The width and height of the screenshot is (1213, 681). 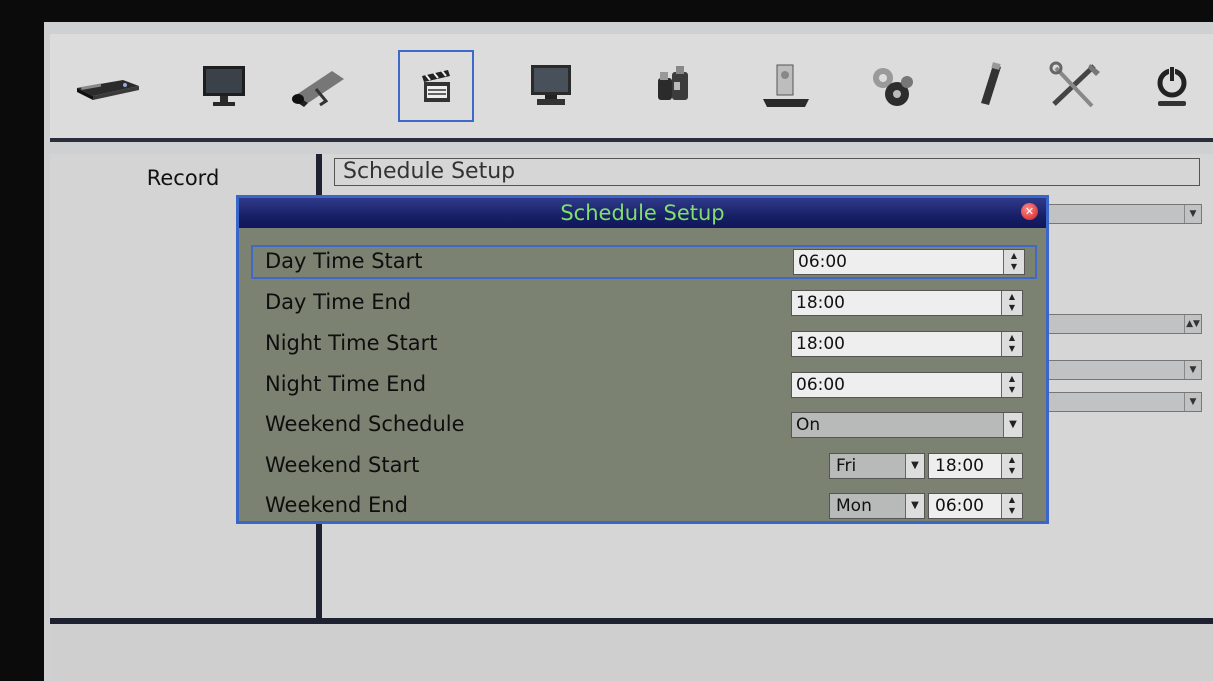 What do you see at coordinates (644, 344) in the screenshot?
I see `row-night-time-start: Night Time Start 18:00 ▲ ▼` at bounding box center [644, 344].